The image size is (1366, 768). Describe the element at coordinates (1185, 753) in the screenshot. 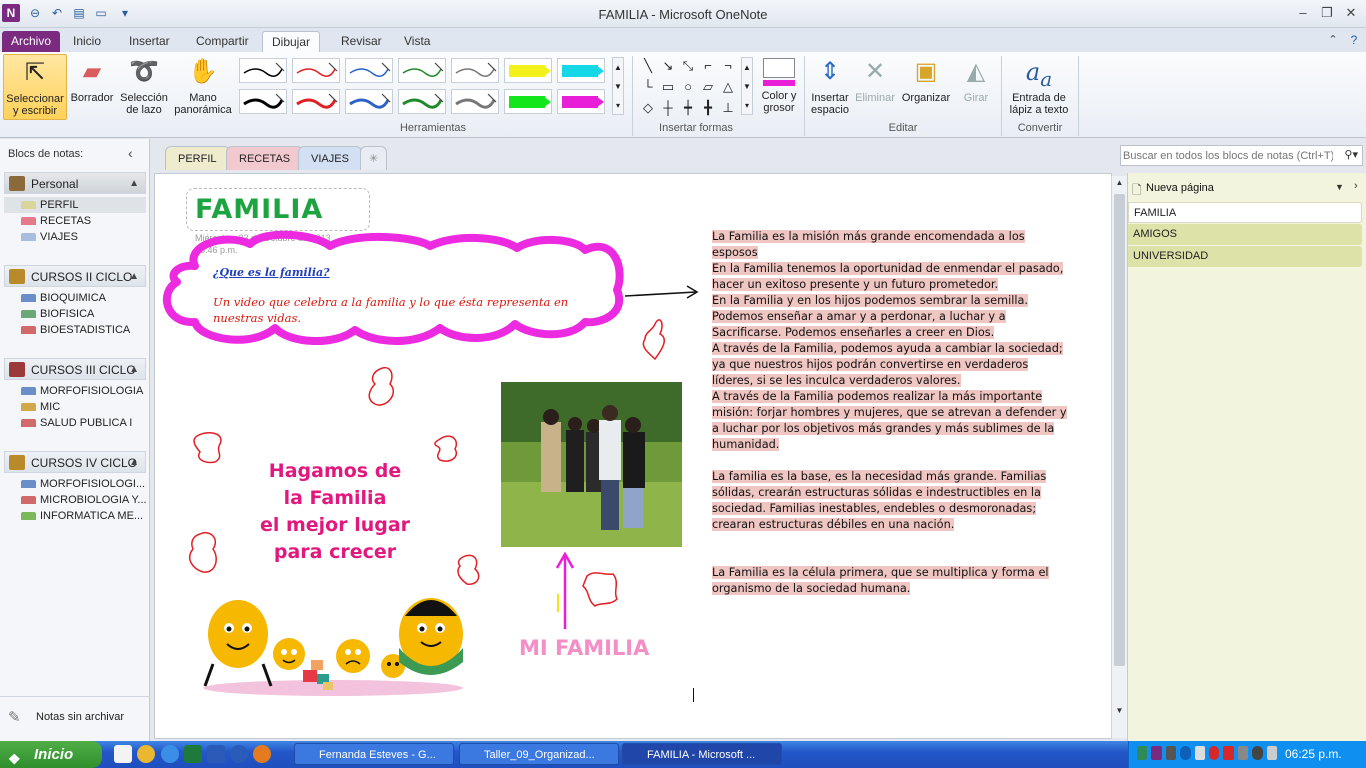

I see `search-tray-icon` at that location.